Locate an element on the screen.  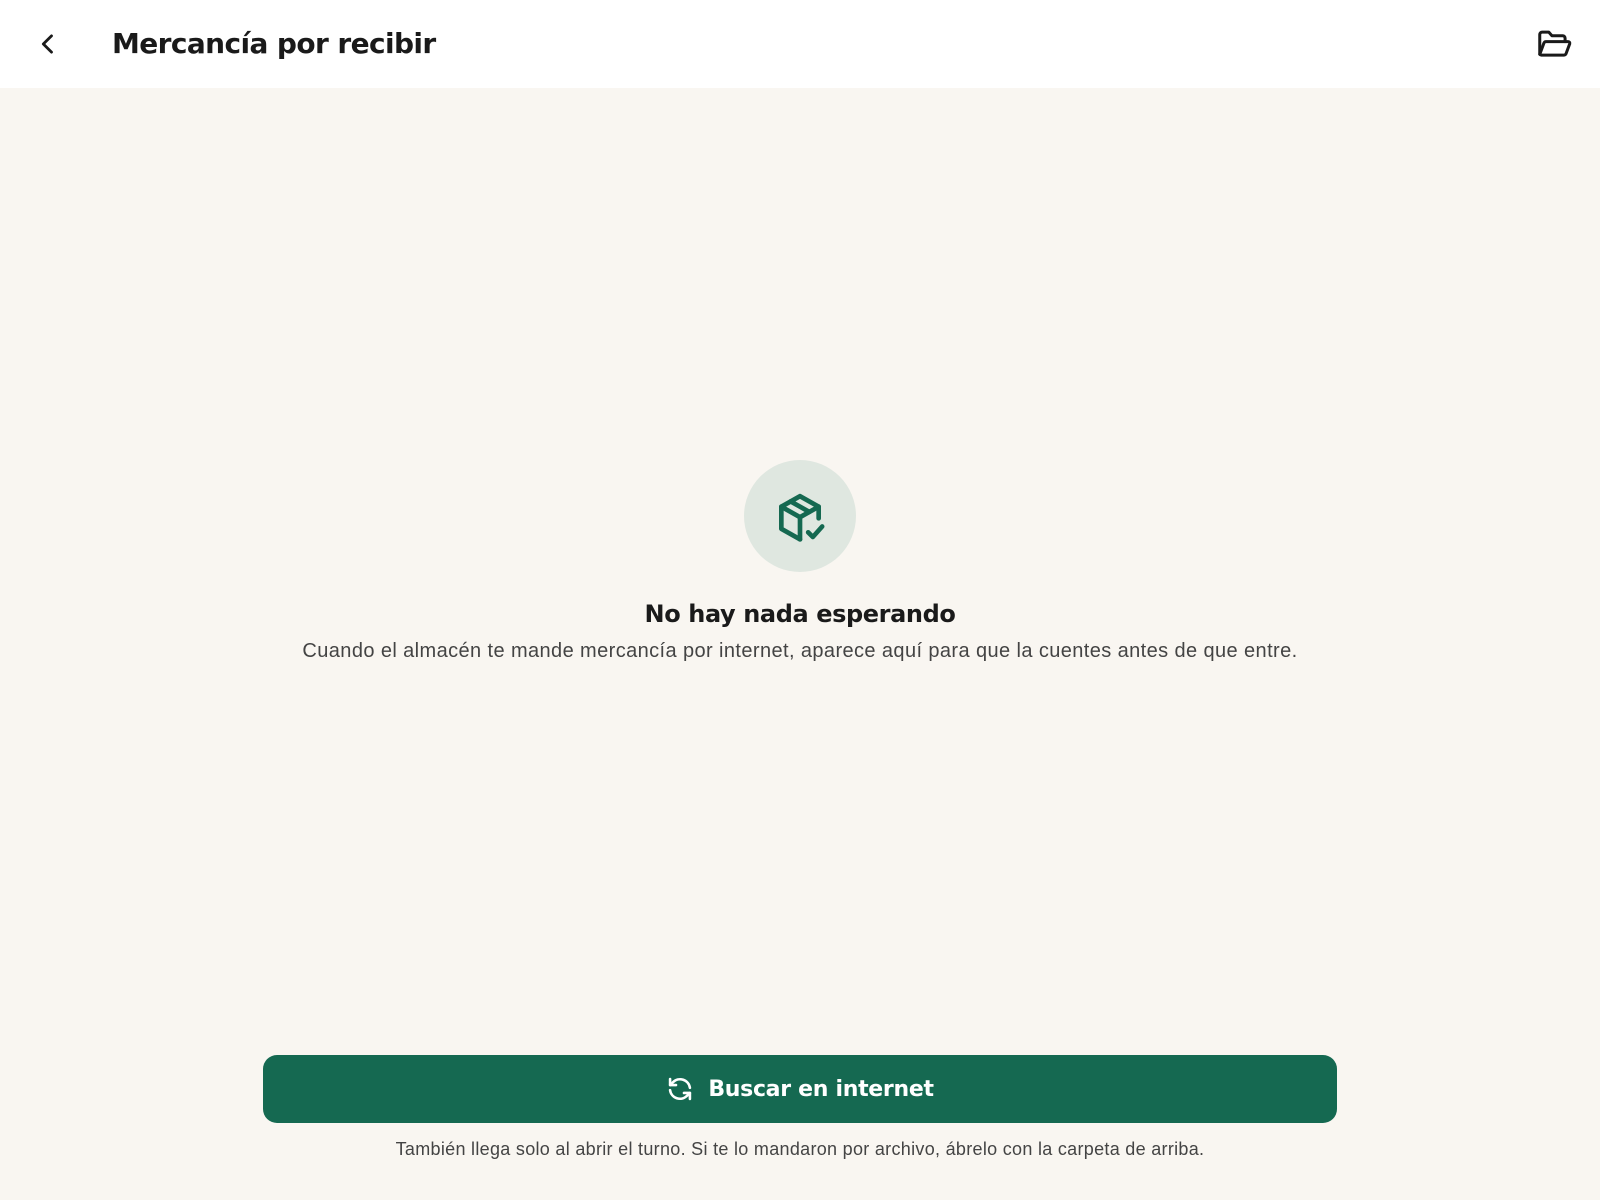
refresh-icon is located at coordinates (680, 1089).